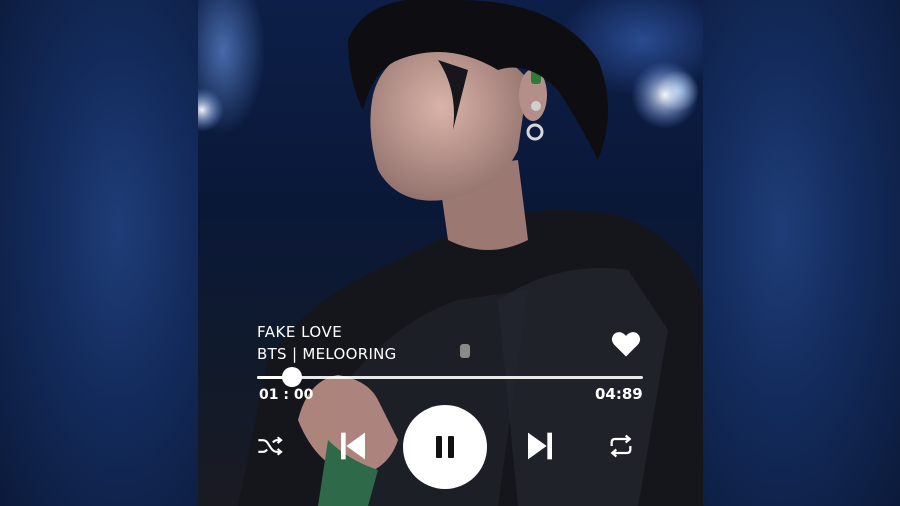 The image size is (900, 506). I want to click on progress-thumb, so click(291, 377).